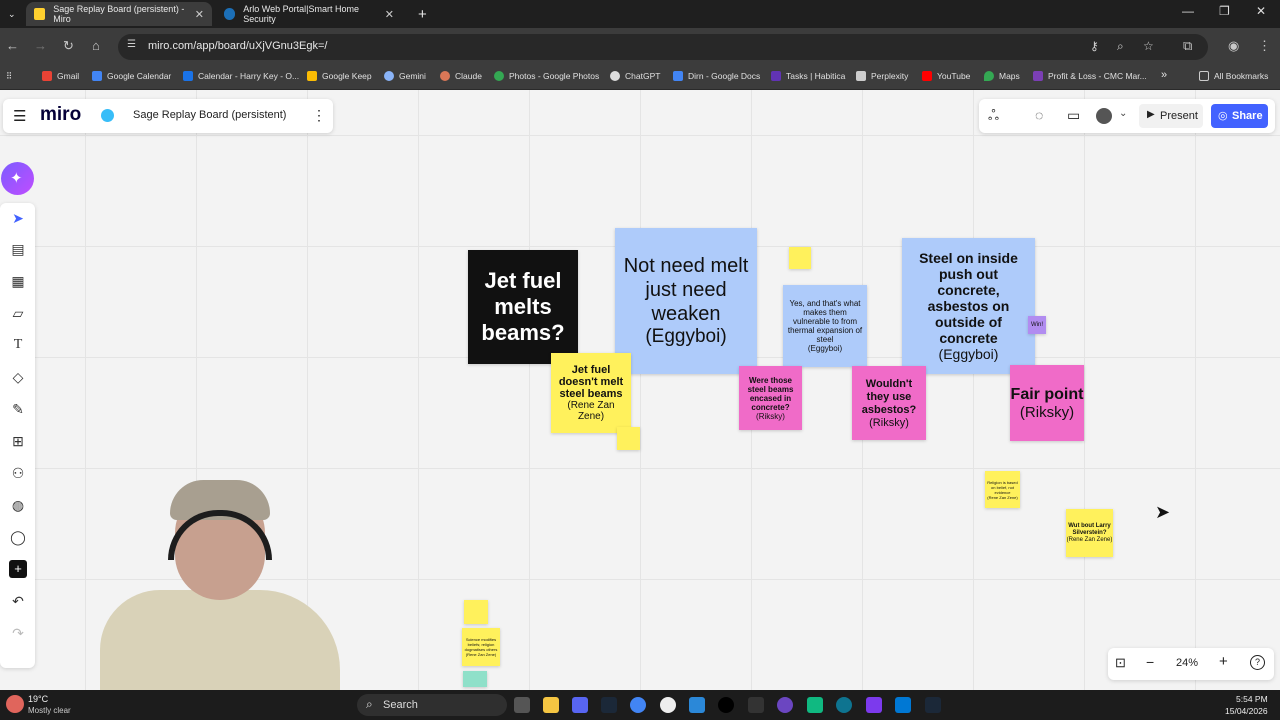  I want to click on palette-icon: ◍, so click(18, 505).